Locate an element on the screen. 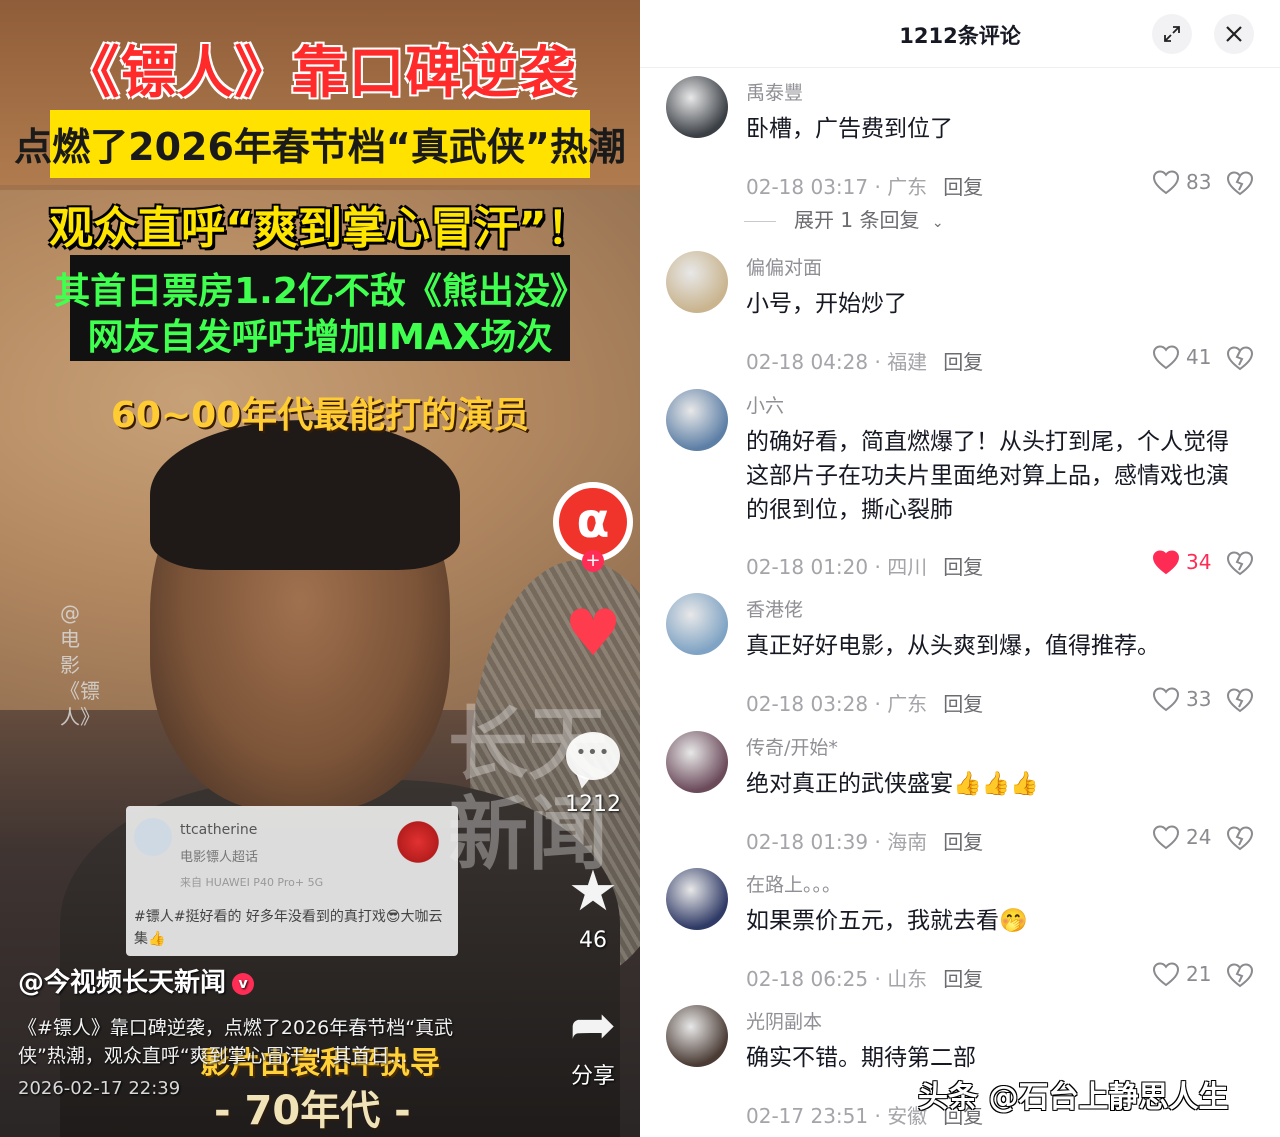  comment-like-count: 41 is located at coordinates (1199, 357).